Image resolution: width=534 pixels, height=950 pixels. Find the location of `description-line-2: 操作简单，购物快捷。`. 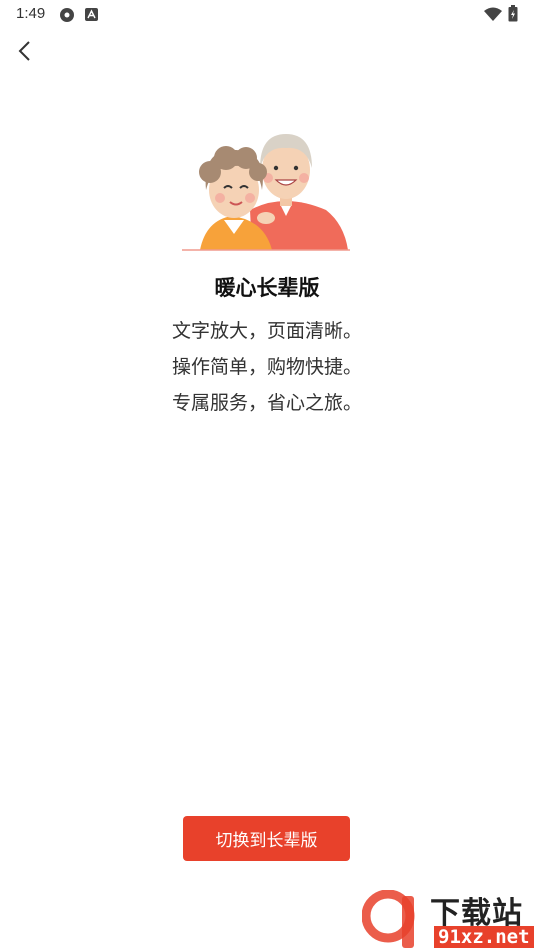

description-line-2: 操作简单，购物快捷。 is located at coordinates (266, 367).